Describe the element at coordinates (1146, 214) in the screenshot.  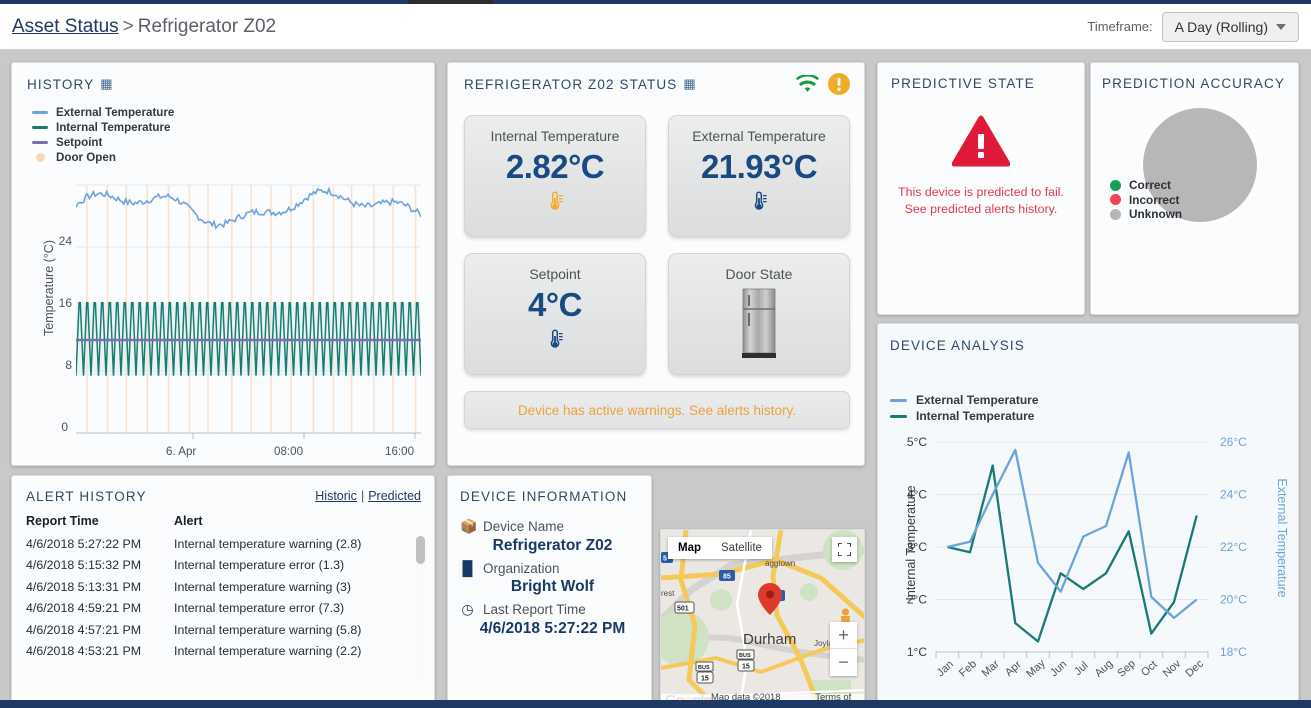
I see `legend-item: Unknown` at that location.